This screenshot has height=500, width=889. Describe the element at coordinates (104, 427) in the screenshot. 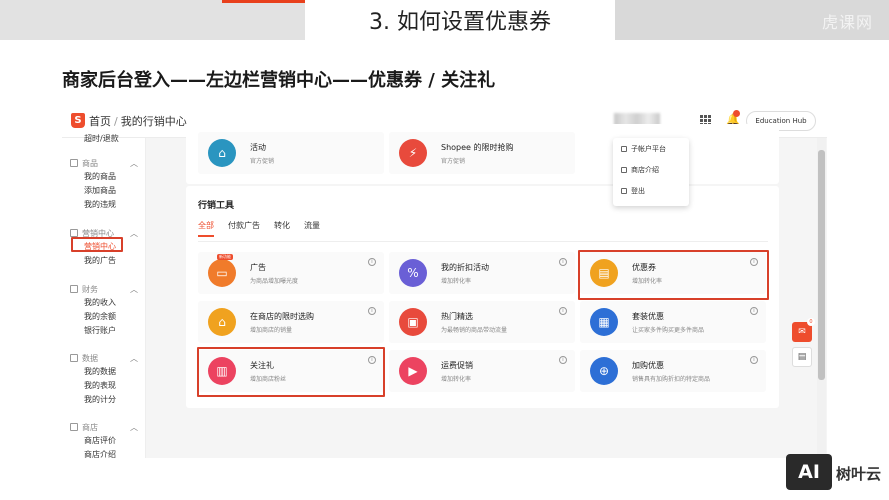

I see `sidebar-group-header: 商店 ︿` at that location.